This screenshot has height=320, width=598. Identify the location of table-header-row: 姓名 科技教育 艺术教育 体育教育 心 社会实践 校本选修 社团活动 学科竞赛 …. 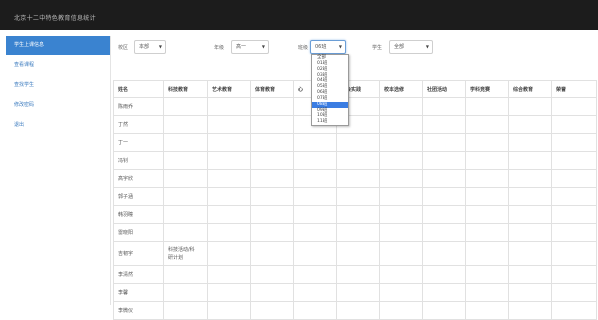
(355, 89).